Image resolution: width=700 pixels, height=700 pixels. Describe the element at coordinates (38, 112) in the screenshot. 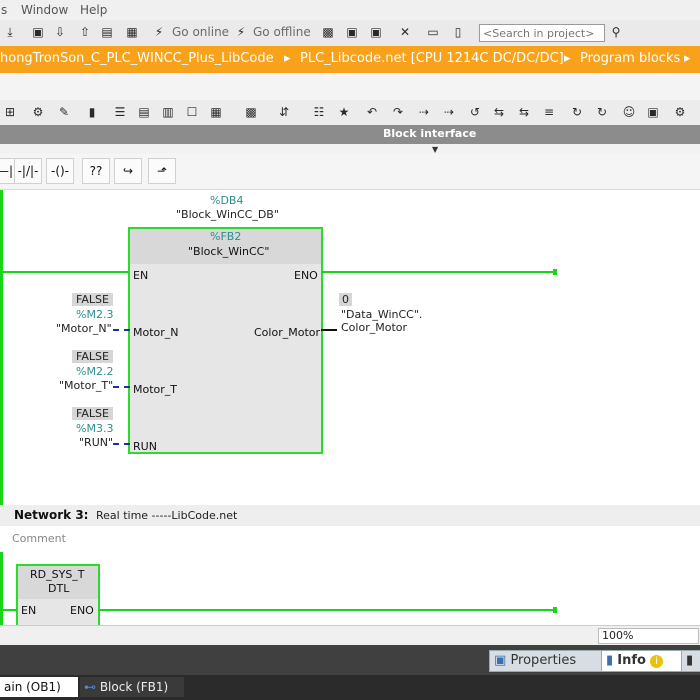

I see `absolute-symbolic-icon: ⚙` at that location.